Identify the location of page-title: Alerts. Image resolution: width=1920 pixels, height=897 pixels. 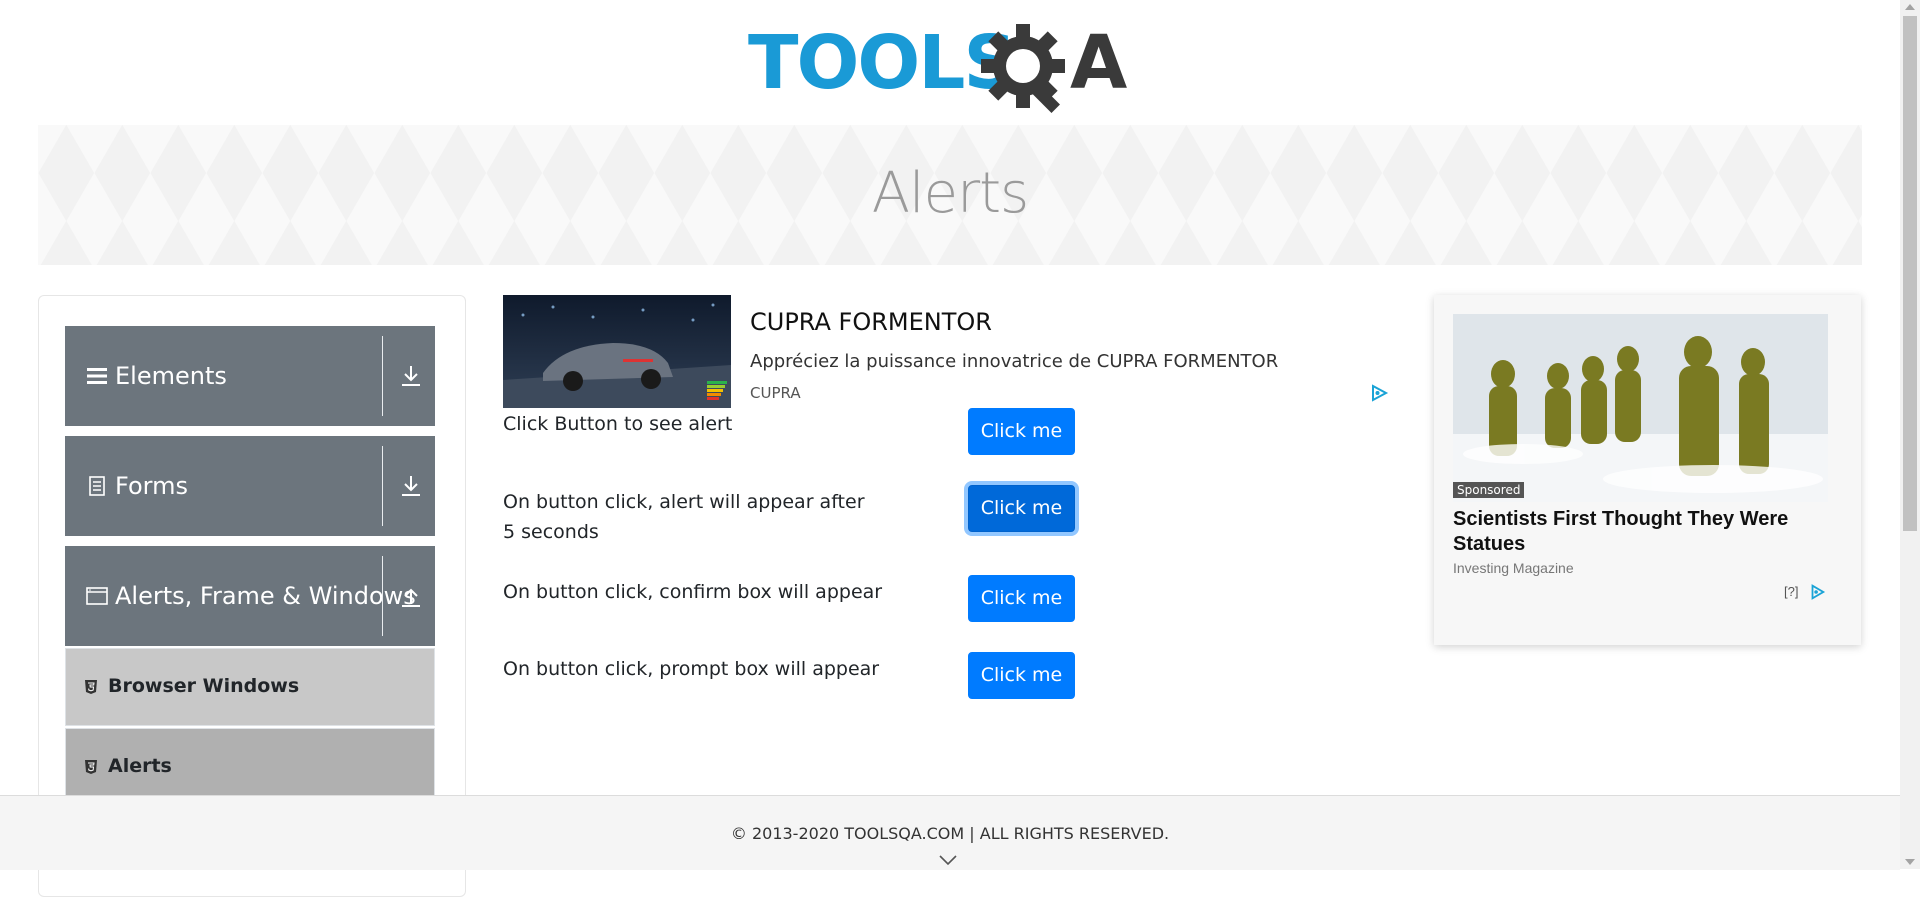
(950, 193).